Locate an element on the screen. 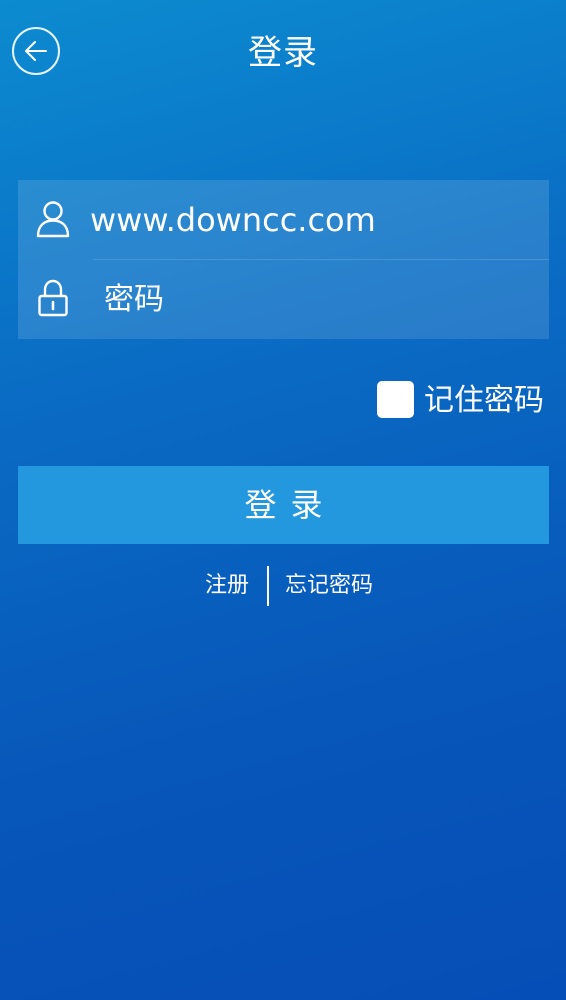 The width and height of the screenshot is (566, 1000). header: 登录 is located at coordinates (283, 50).